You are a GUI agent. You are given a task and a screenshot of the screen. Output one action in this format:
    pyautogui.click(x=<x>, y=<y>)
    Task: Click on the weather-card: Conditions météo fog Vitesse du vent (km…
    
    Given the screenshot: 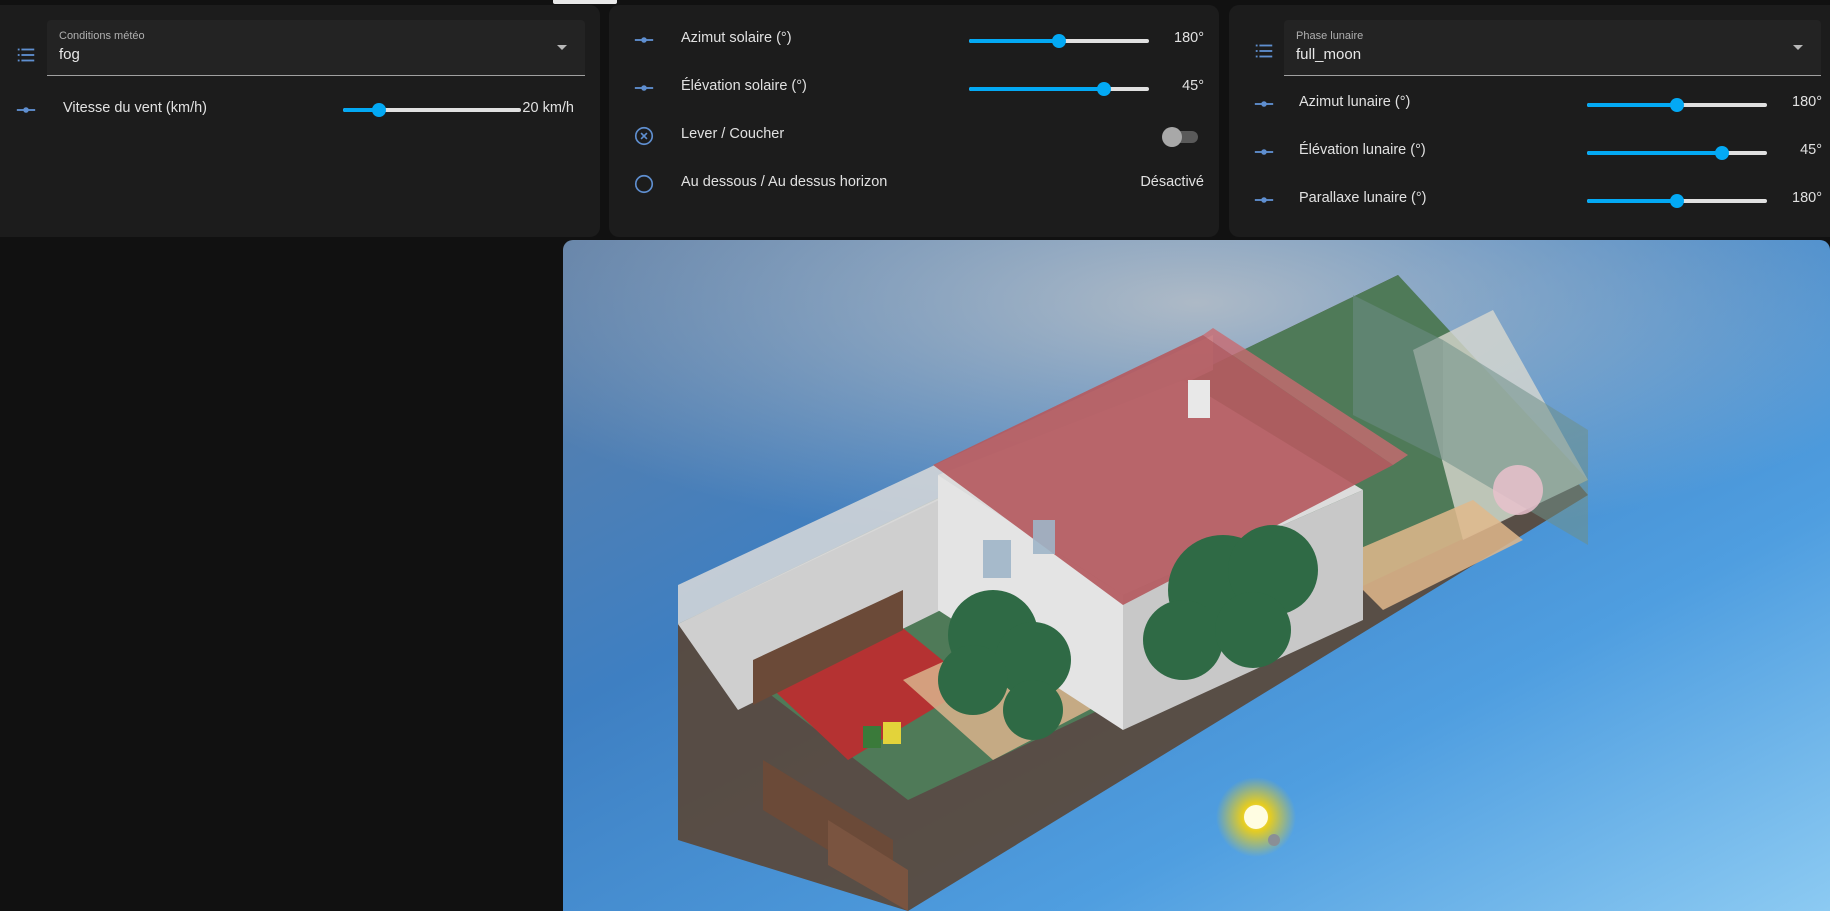 What is the action you would take?
    pyautogui.click(x=300, y=121)
    